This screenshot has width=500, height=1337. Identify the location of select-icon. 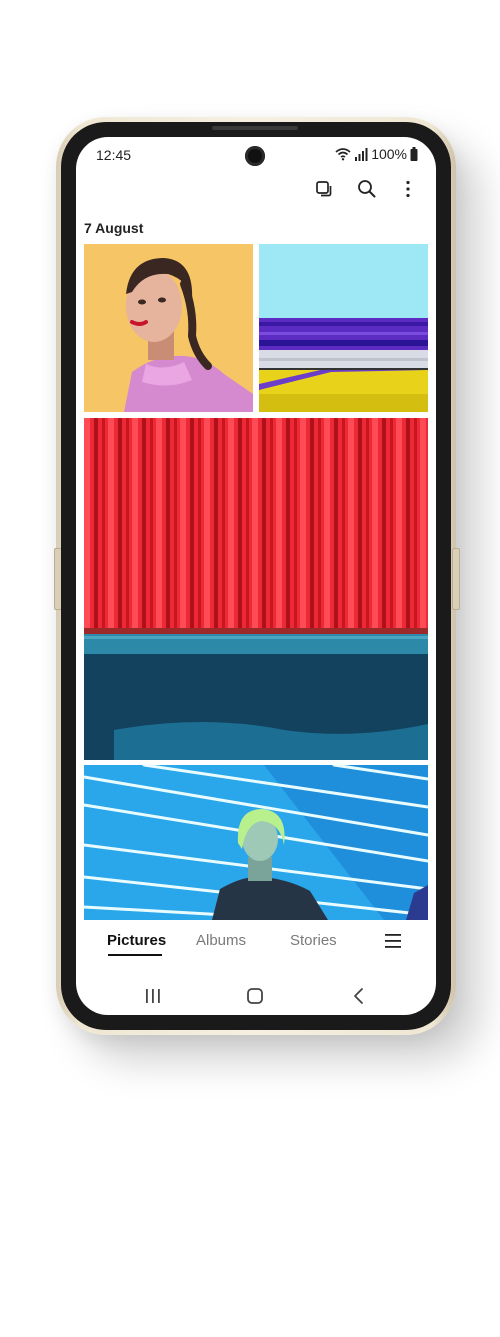
(324, 191).